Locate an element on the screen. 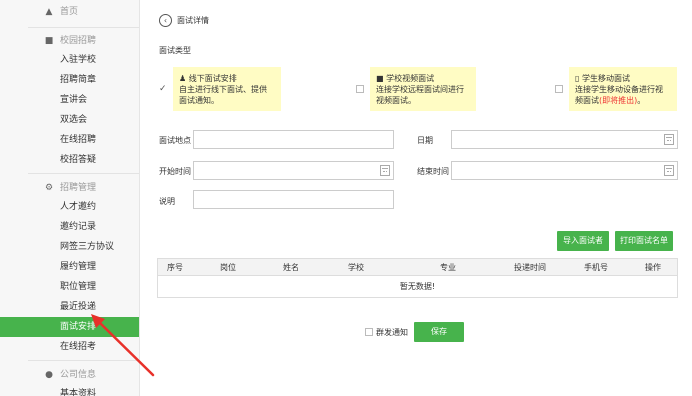  person-icon: ♟ is located at coordinates (183, 78).